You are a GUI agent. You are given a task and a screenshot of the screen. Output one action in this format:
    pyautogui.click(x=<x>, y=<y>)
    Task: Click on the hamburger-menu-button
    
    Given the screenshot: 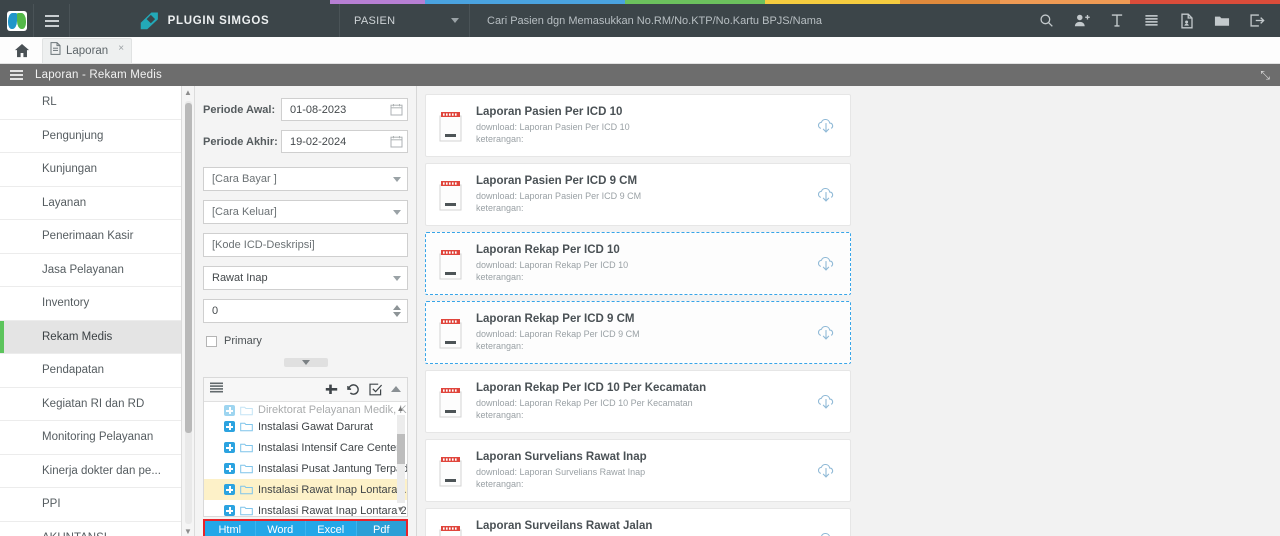 What is the action you would take?
    pyautogui.click(x=52, y=20)
    